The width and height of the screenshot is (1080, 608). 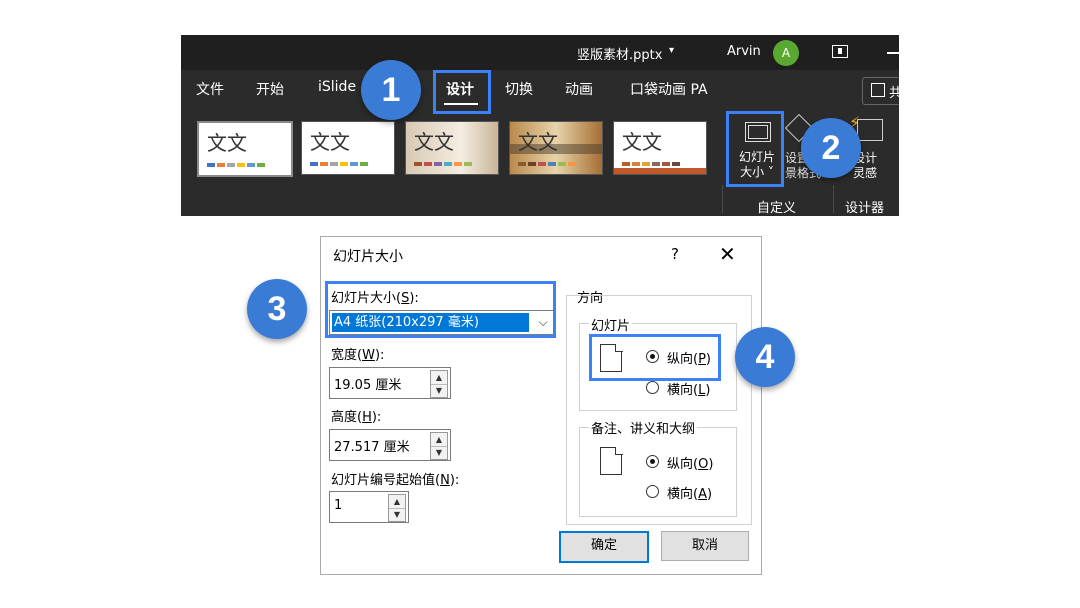 What do you see at coordinates (870, 130) in the screenshot?
I see `designer-icon` at bounding box center [870, 130].